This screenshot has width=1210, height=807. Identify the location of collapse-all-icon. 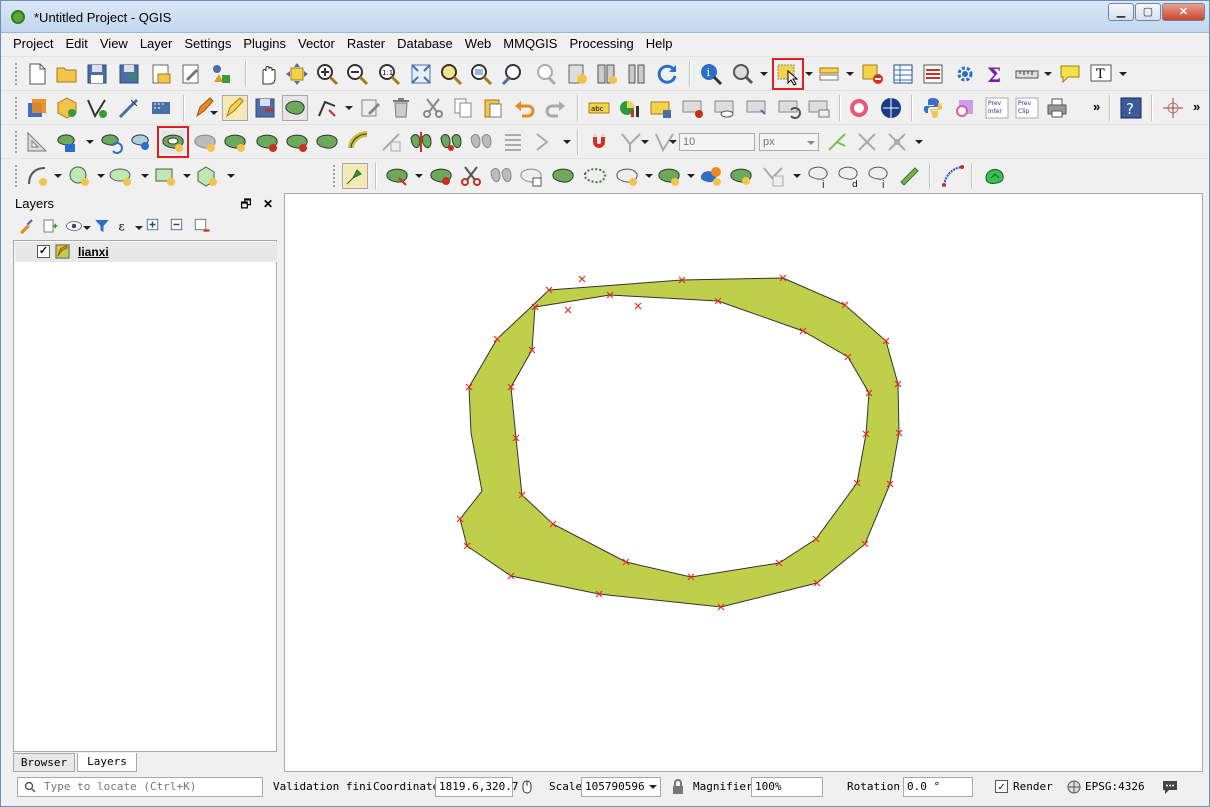
(178, 226).